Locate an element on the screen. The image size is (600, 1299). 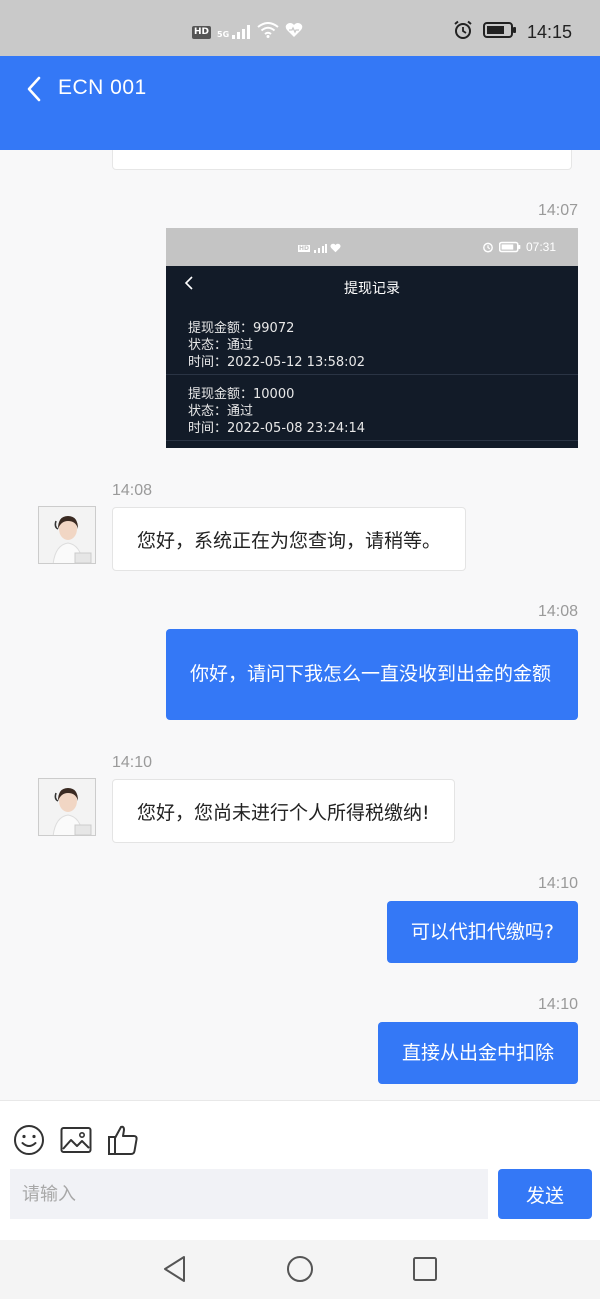
outgoing-message-bubble: 可以代扣代缴吗? is located at coordinates (482, 932).